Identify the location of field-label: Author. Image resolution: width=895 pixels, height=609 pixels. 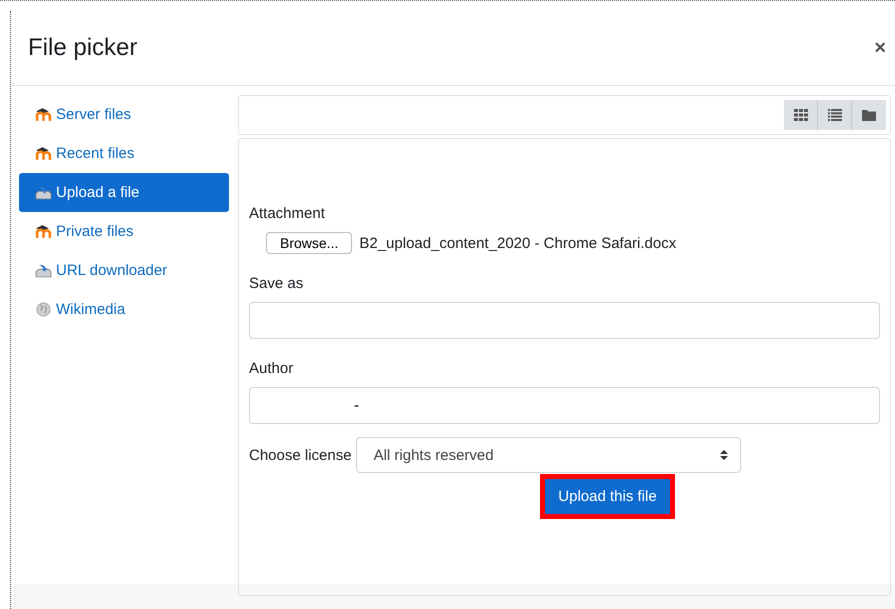
(271, 368).